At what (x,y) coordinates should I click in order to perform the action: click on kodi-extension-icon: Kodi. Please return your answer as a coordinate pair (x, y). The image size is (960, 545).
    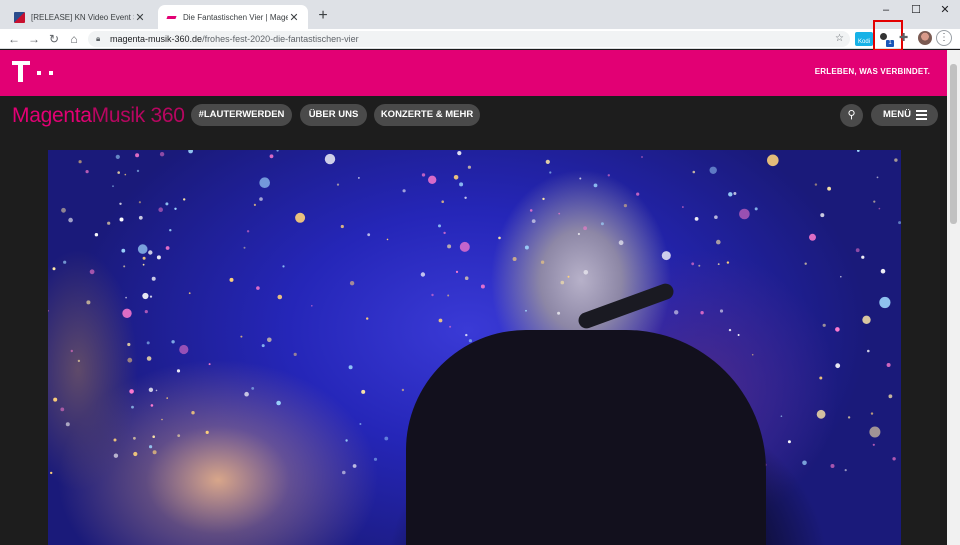
    Looking at the image, I should click on (864, 39).